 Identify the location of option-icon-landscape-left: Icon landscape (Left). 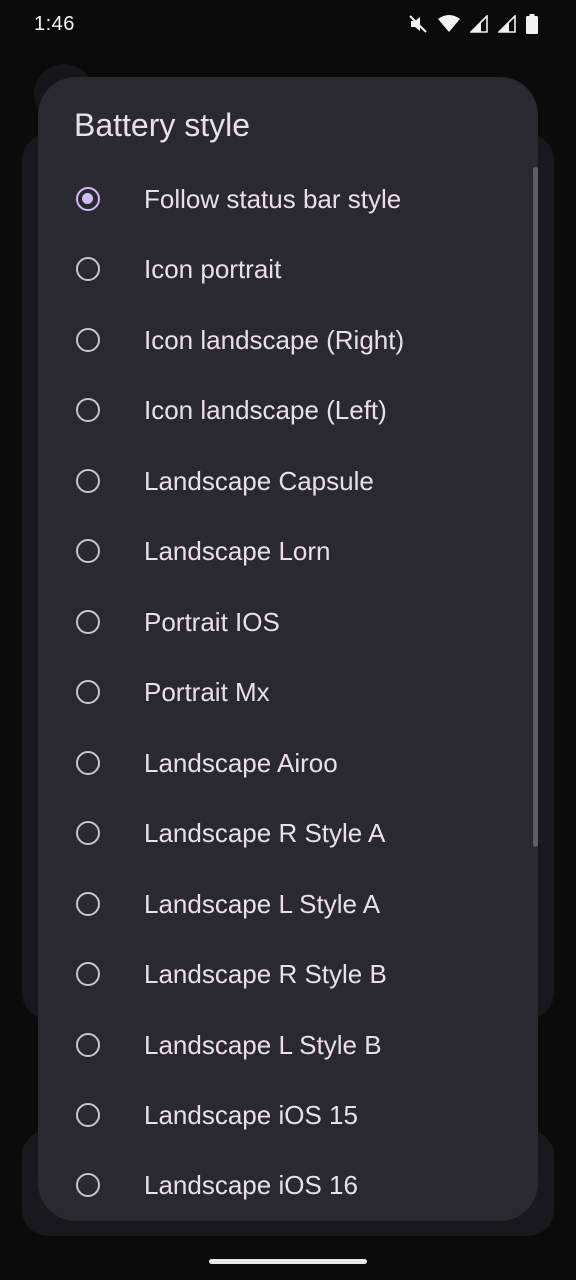
(283, 412).